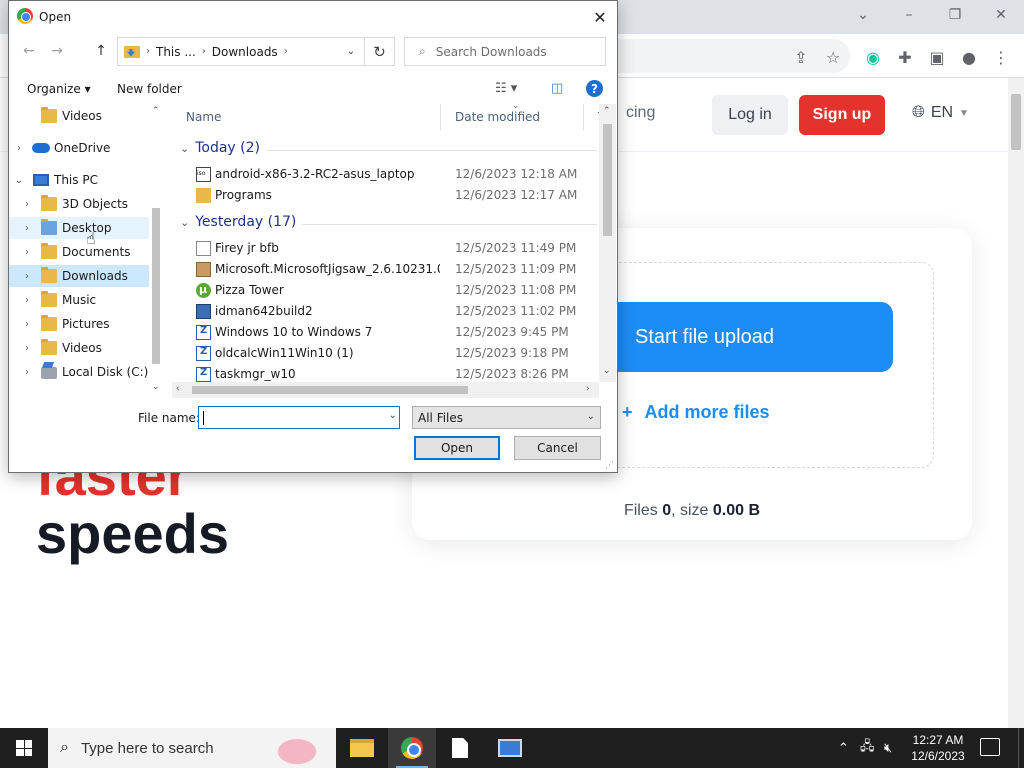 The height and width of the screenshot is (768, 1024). What do you see at coordinates (640, 113) in the screenshot?
I see `pricing-link: cing` at bounding box center [640, 113].